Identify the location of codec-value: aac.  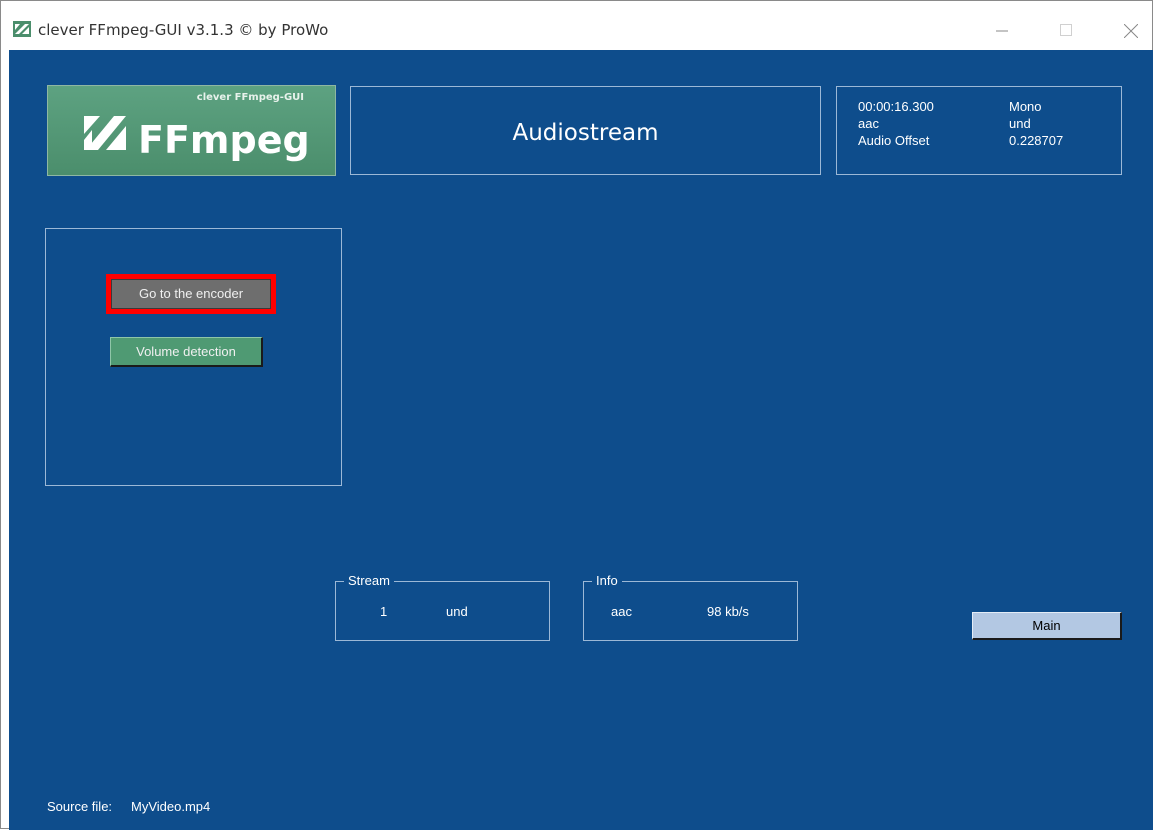
(868, 123).